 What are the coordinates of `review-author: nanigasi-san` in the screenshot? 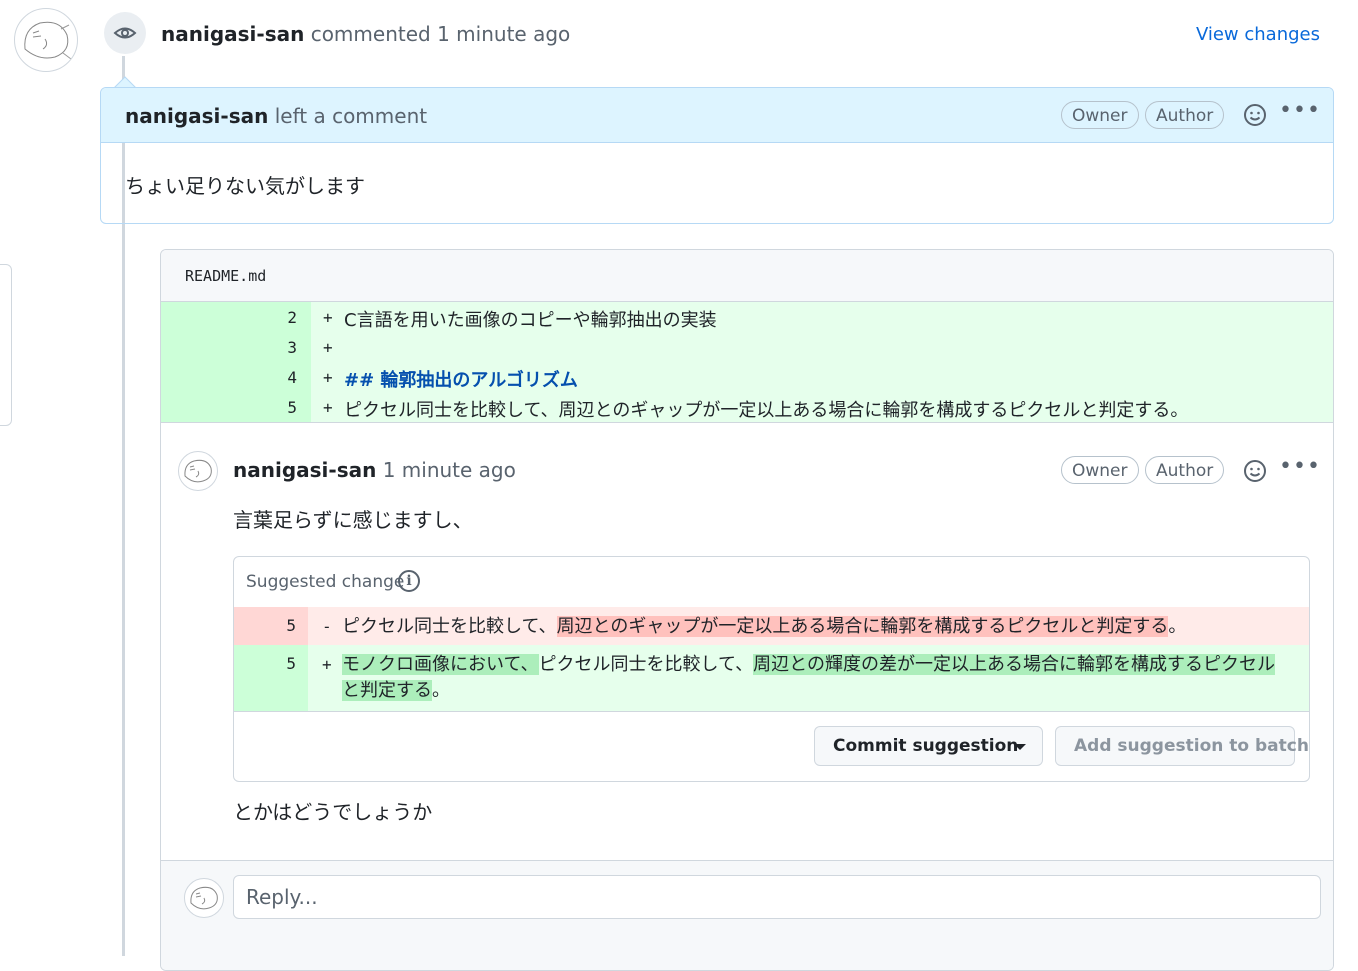 It's located at (196, 116).